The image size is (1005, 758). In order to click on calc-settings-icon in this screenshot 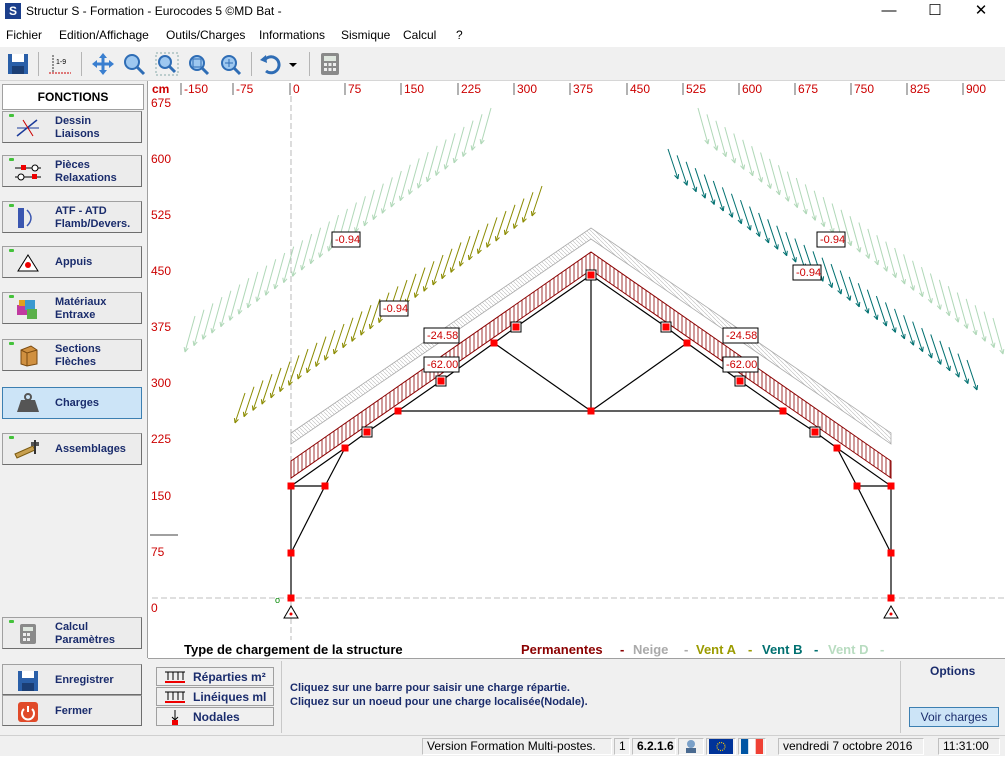, I will do `click(28, 634)`.